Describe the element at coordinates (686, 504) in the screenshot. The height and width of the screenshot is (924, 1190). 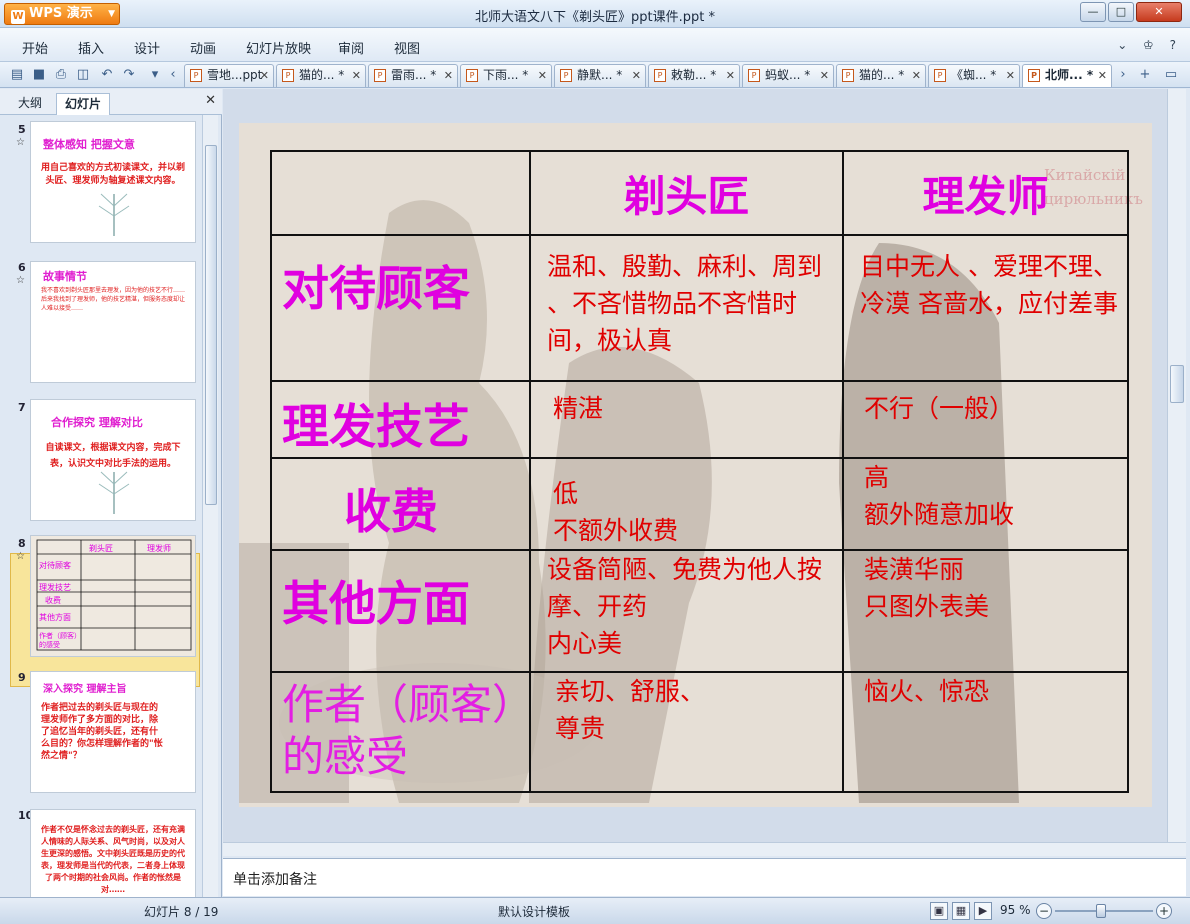
I see `cell-old-fee: 低 不额外收费` at that location.